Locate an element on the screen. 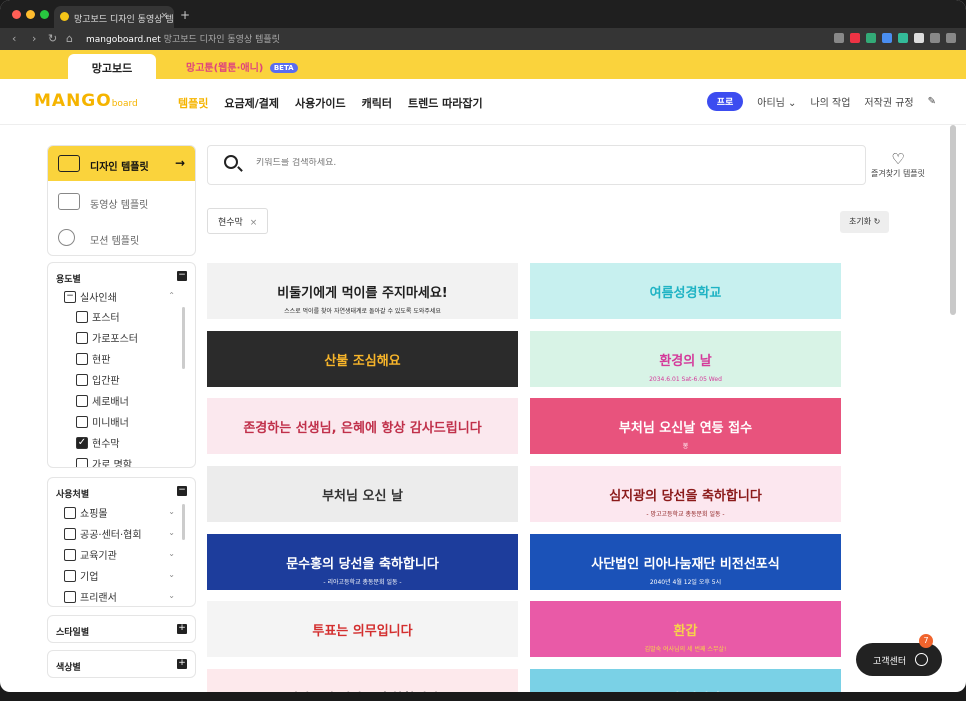  user-scrollbar is located at coordinates (183, 522).